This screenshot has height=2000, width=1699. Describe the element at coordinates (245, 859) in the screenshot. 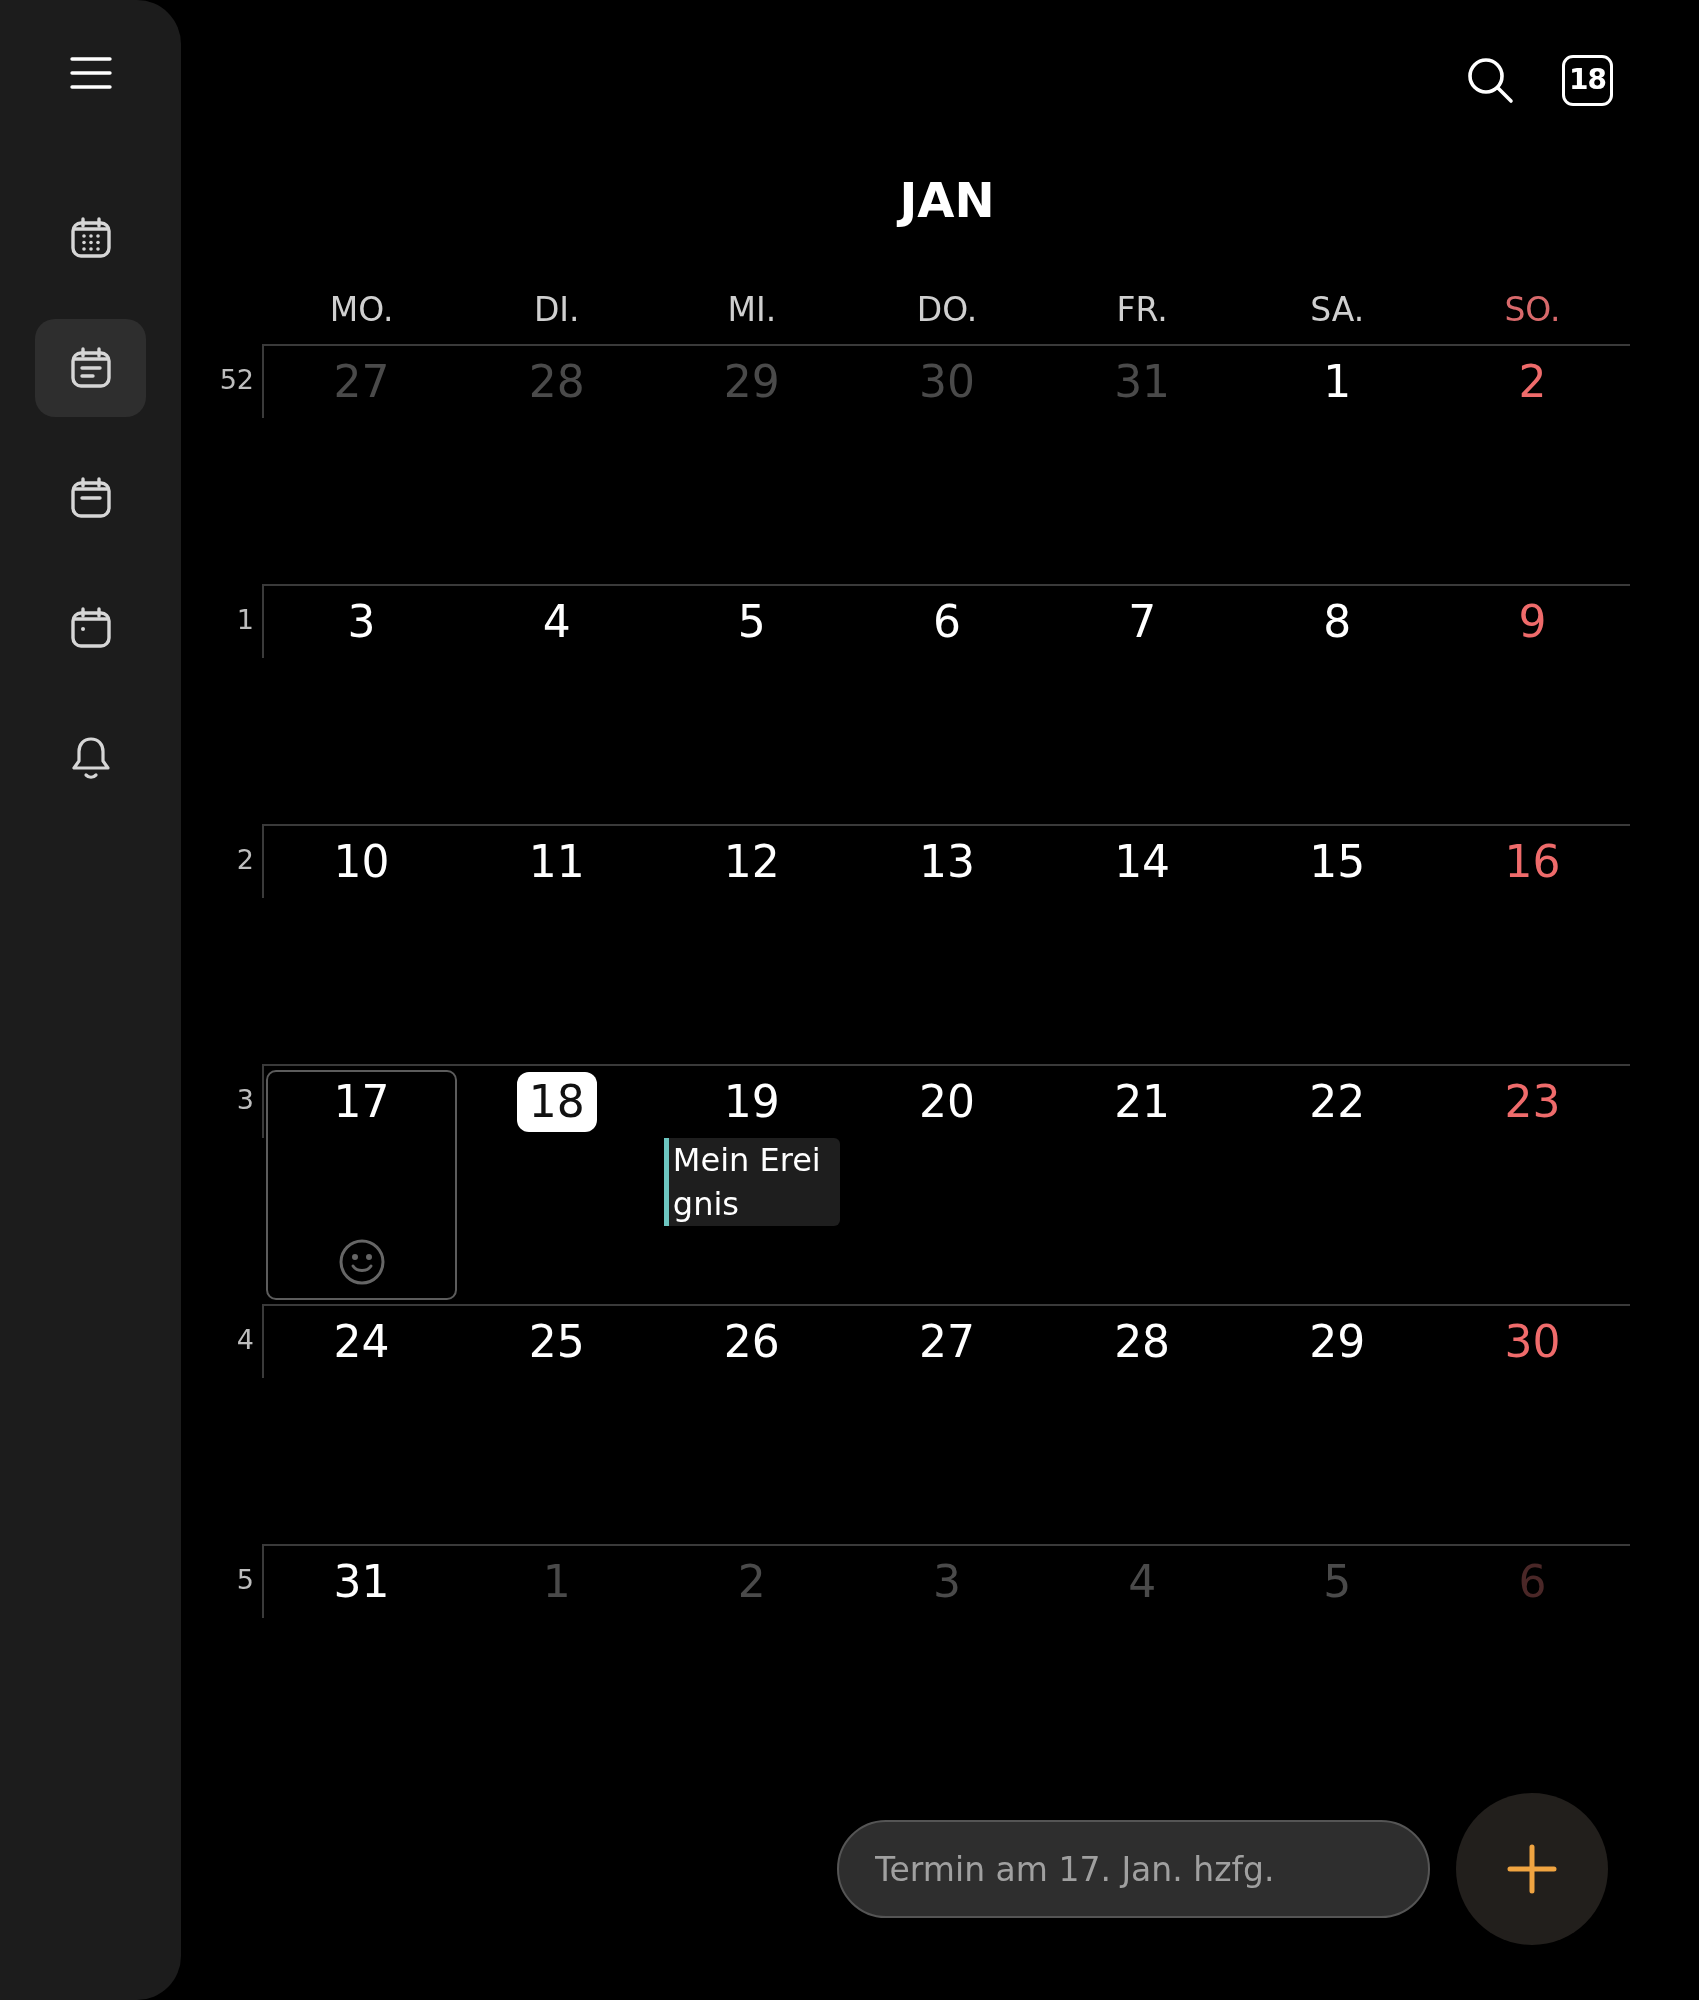

I see `week-number: 2` at that location.